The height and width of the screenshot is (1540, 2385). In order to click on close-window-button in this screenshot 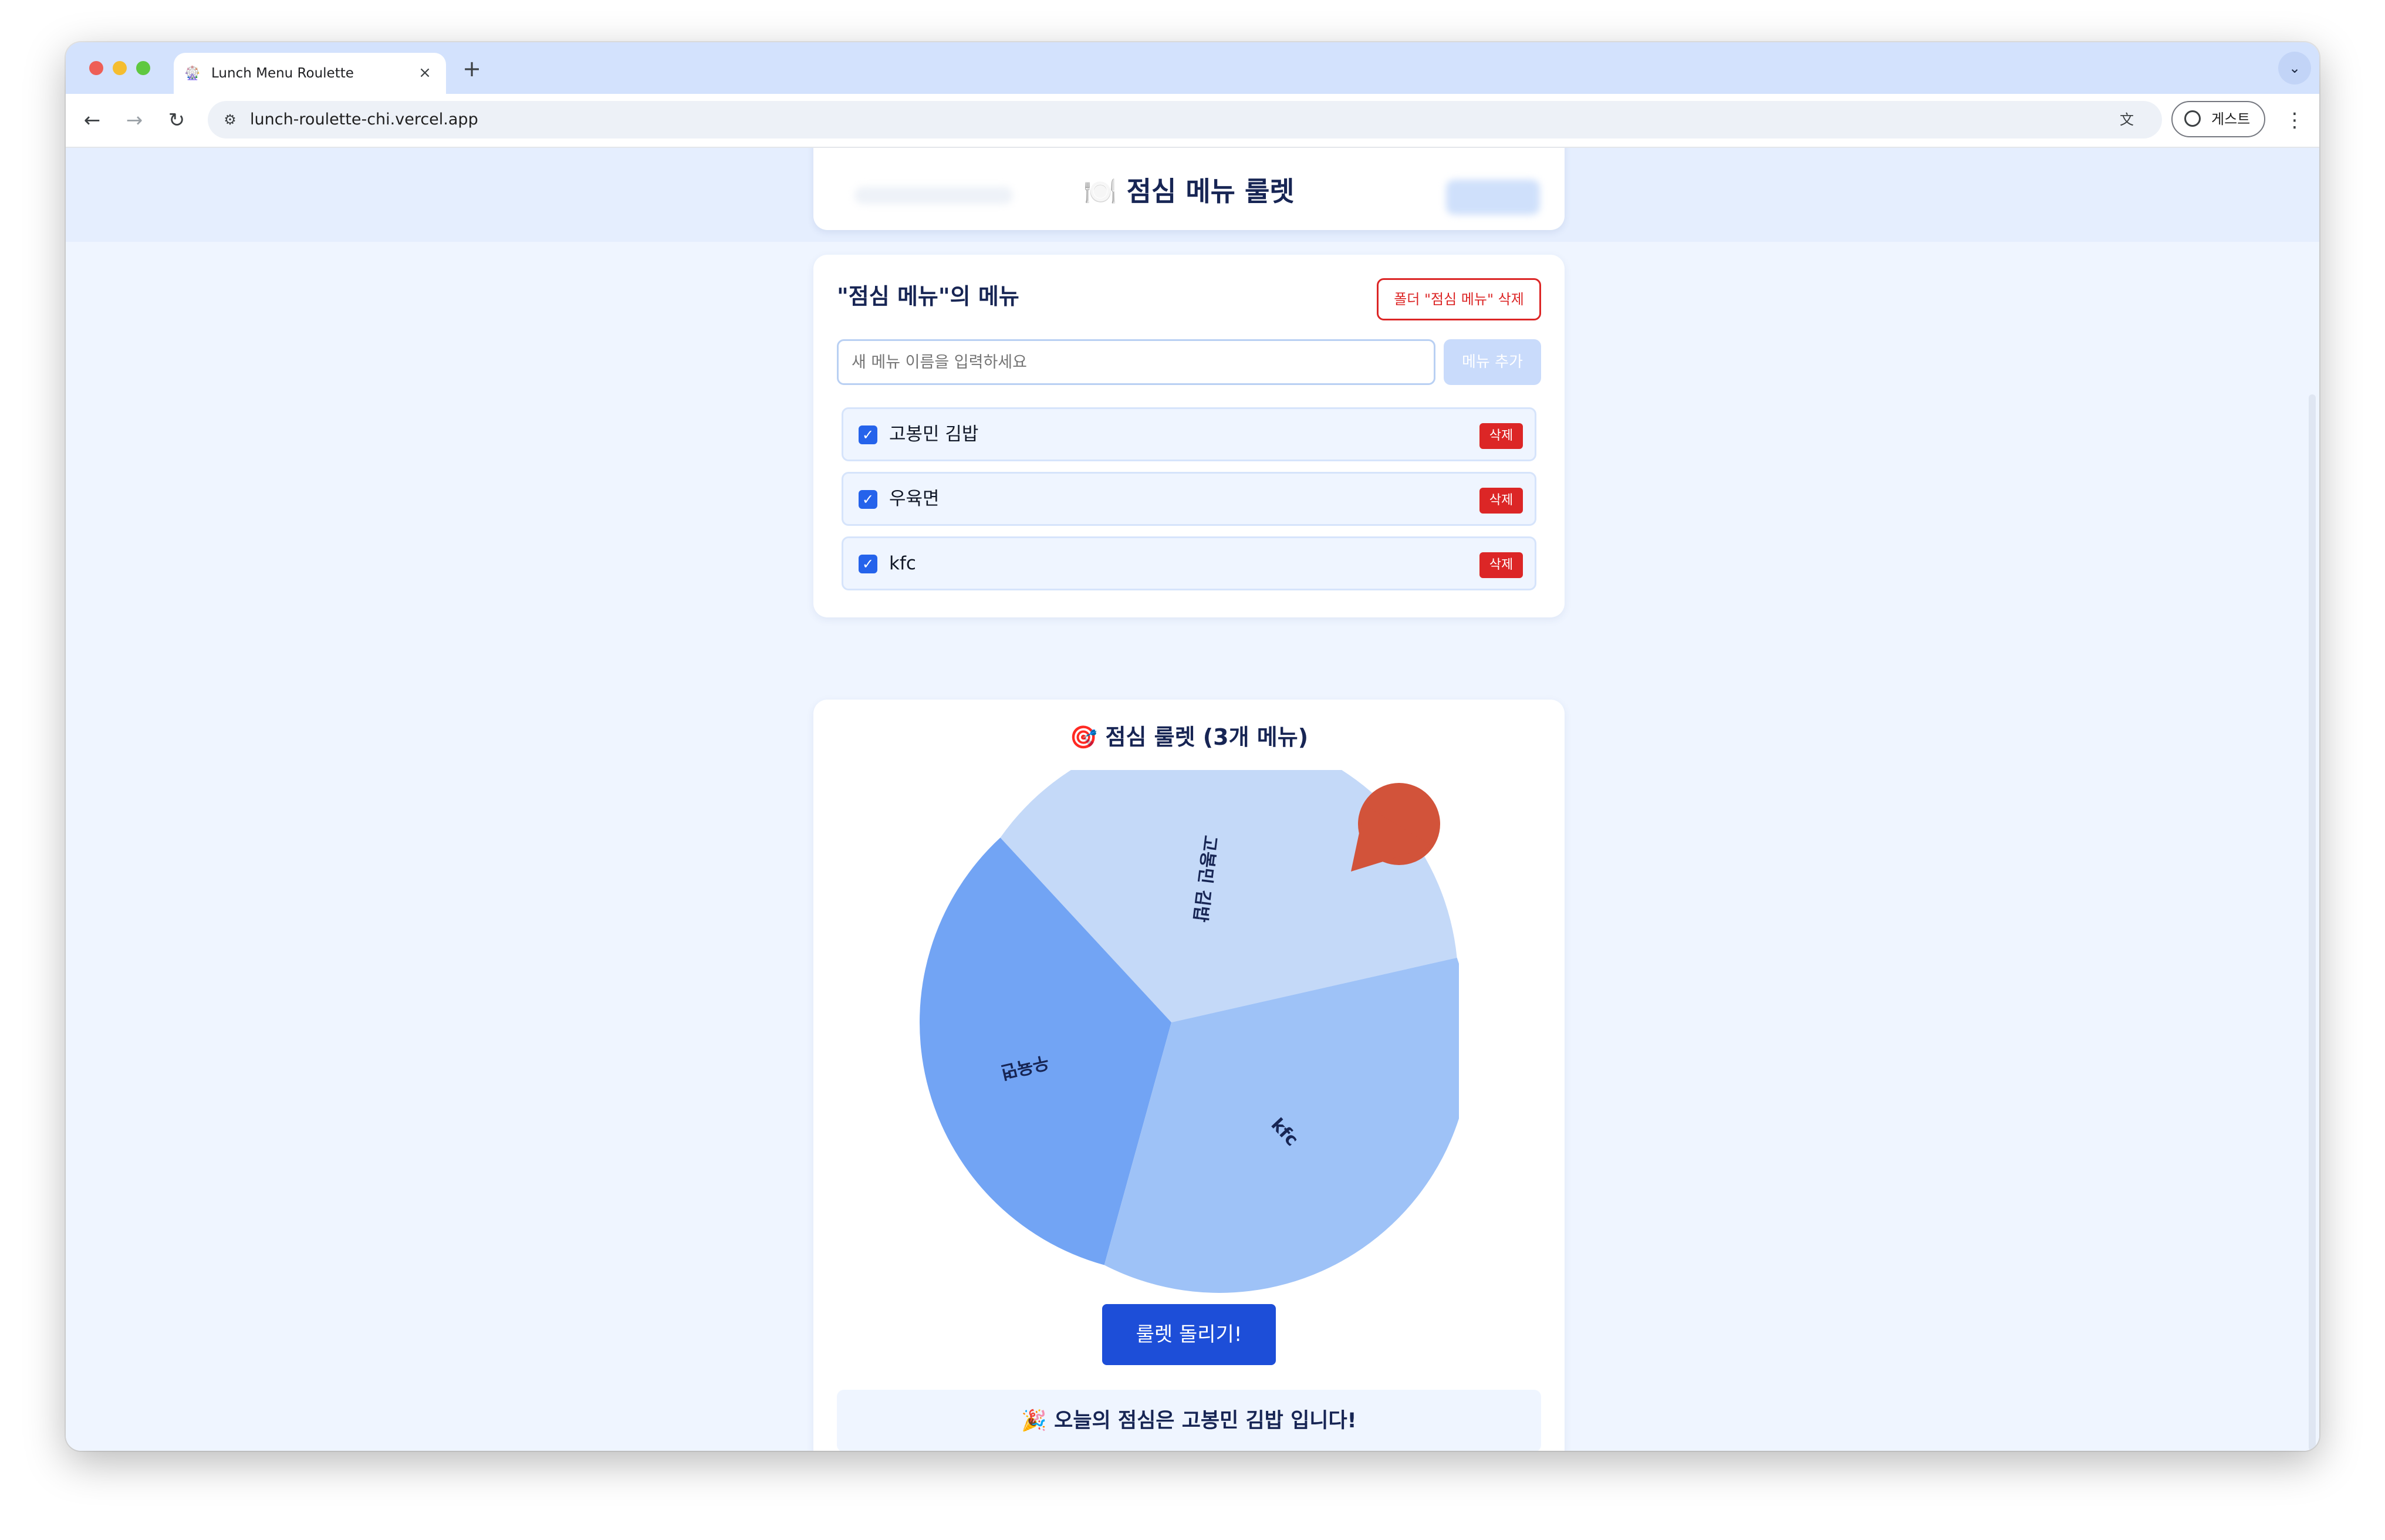, I will do `click(96, 68)`.